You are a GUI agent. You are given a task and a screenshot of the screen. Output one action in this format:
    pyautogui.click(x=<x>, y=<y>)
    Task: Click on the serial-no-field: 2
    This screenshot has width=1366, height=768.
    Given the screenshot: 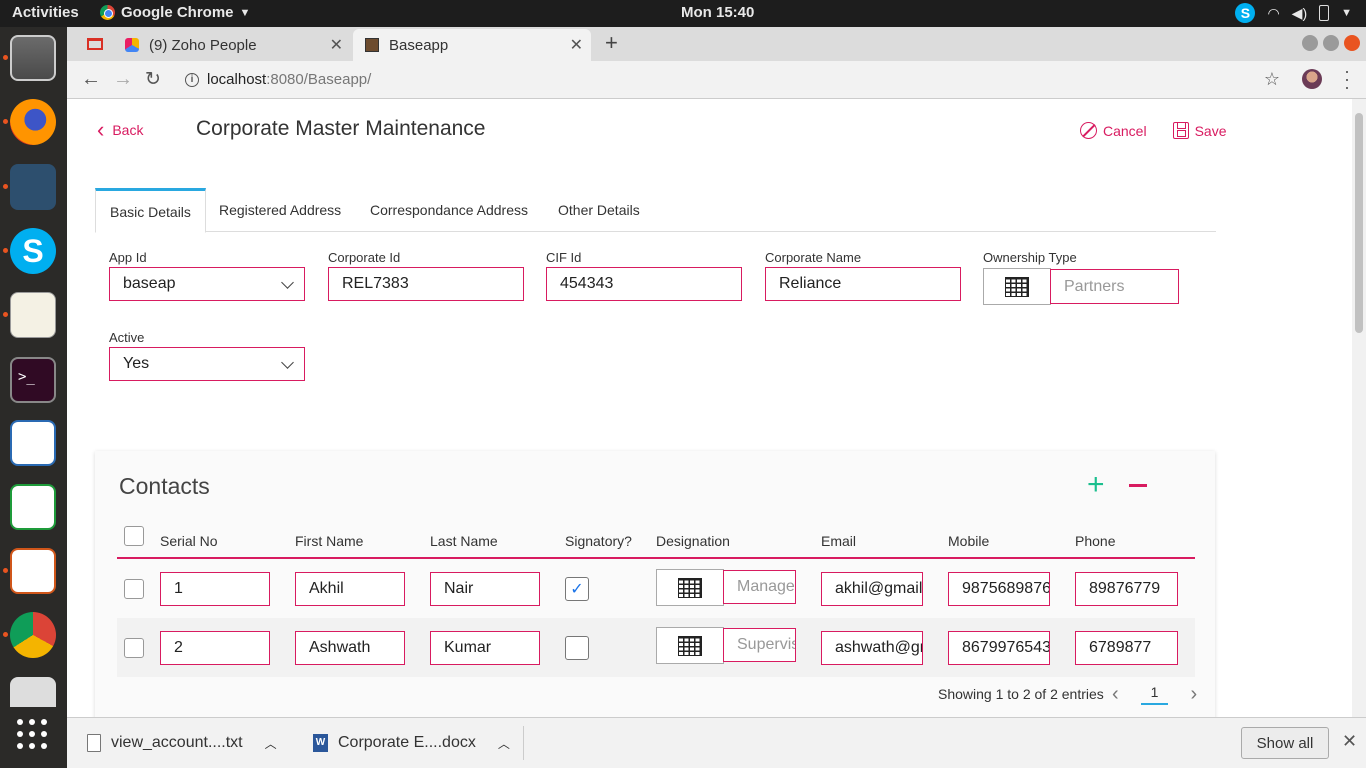 What is the action you would take?
    pyautogui.click(x=215, y=648)
    